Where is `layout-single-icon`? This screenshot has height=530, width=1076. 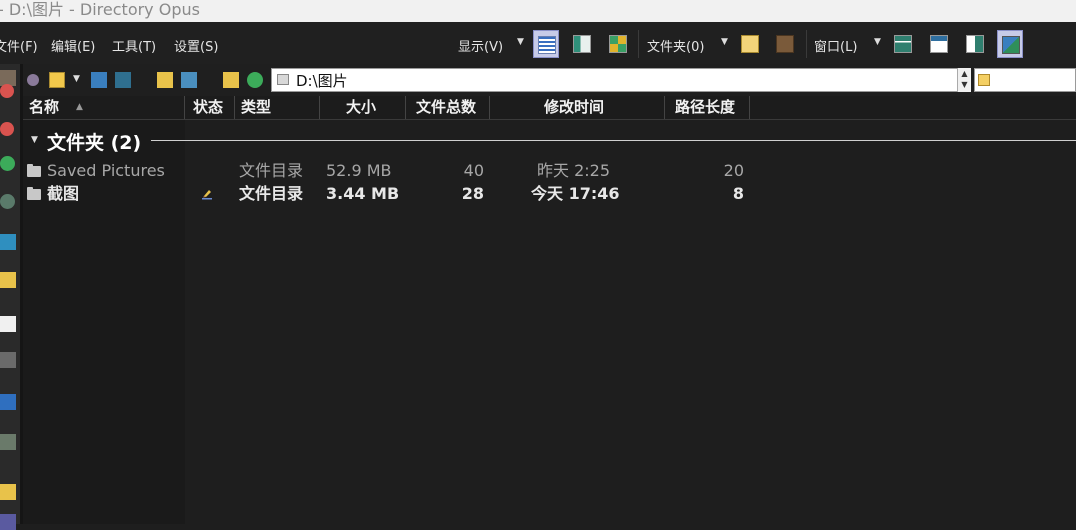 layout-single-icon is located at coordinates (903, 44).